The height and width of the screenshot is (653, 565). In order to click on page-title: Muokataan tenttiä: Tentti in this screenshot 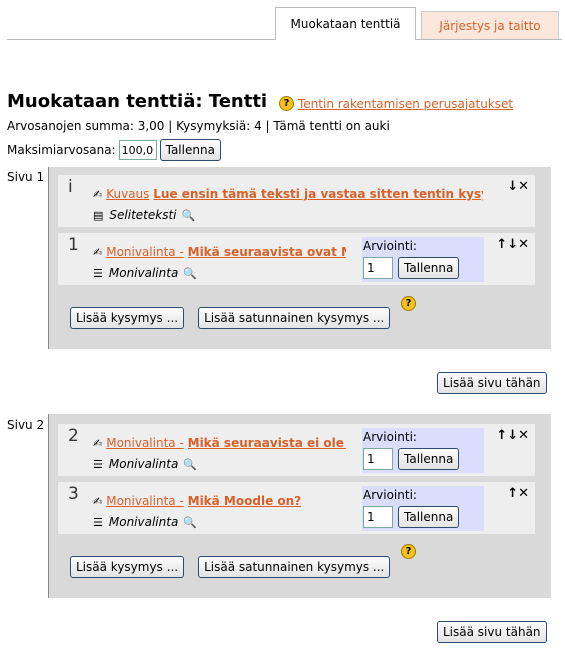, I will do `click(137, 101)`.